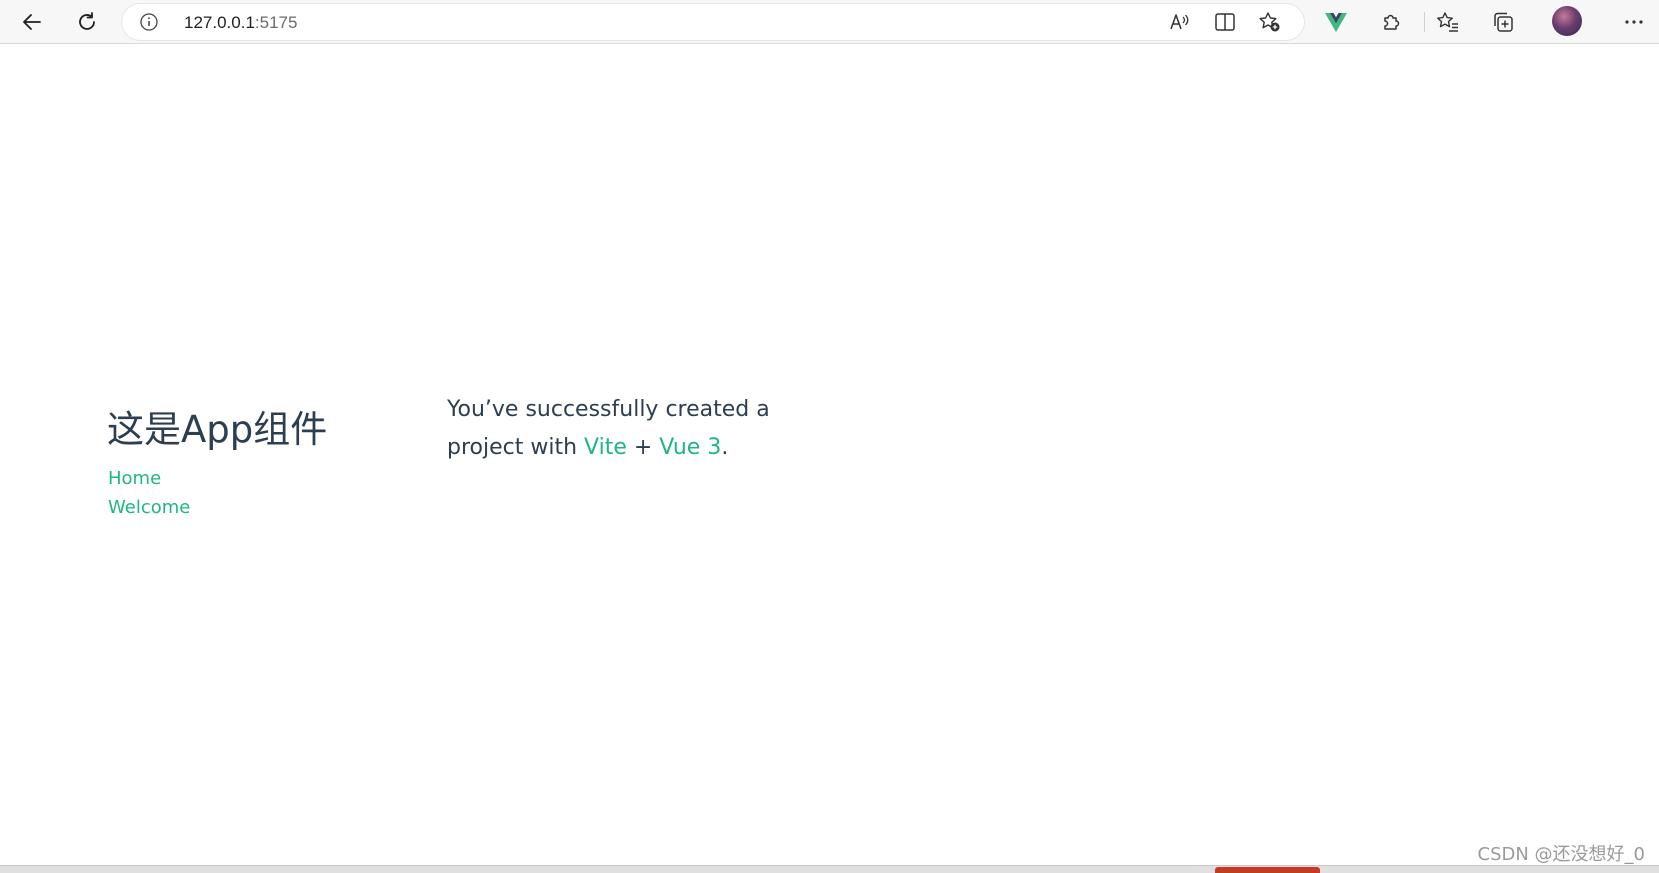  Describe the element at coordinates (605, 447) in the screenshot. I see `vite-link: Vite` at that location.